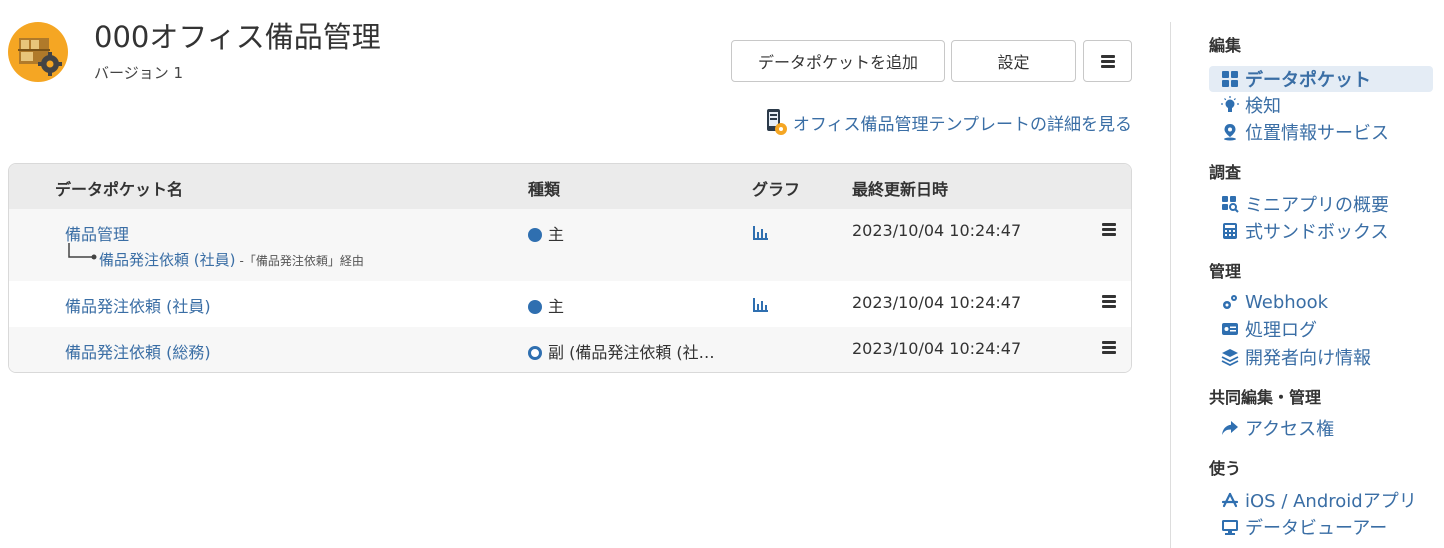 The width and height of the screenshot is (1444, 548). What do you see at coordinates (1230, 500) in the screenshot?
I see `app-store-icon` at bounding box center [1230, 500].